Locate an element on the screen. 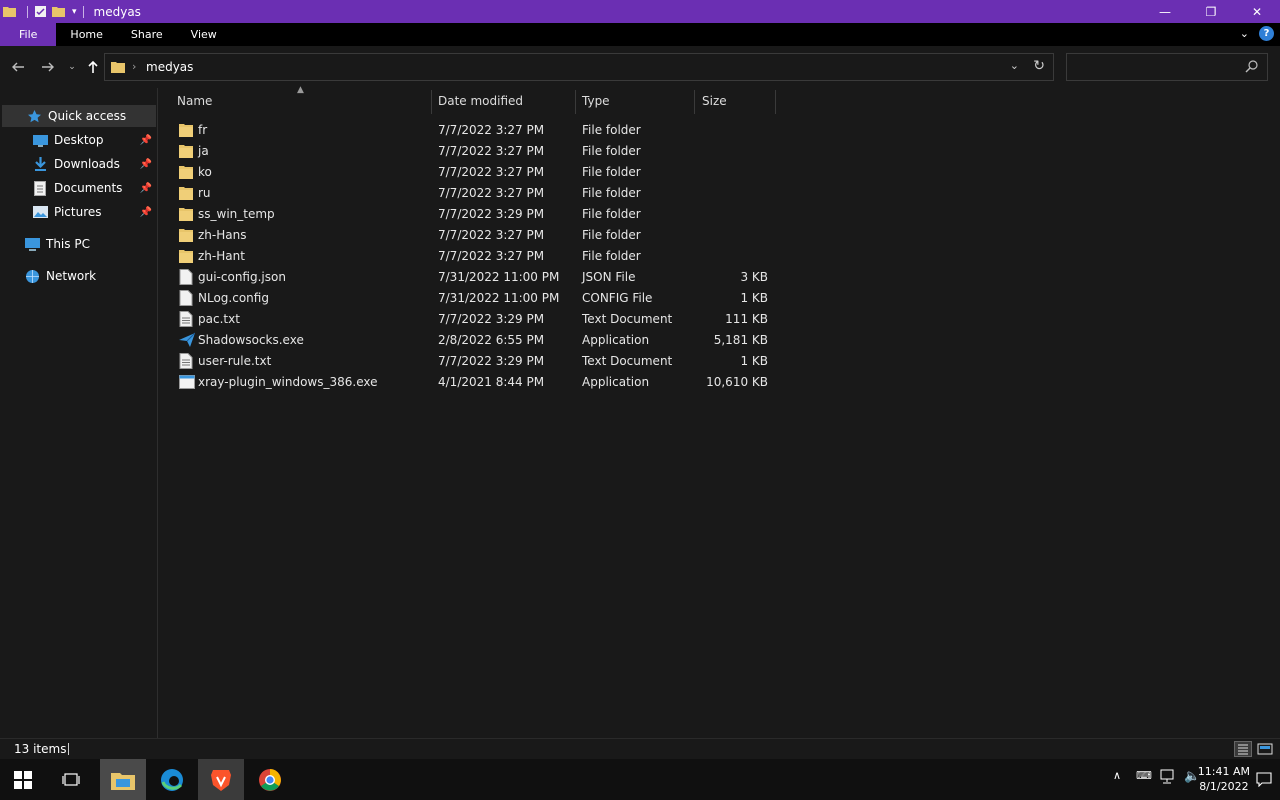 The height and width of the screenshot is (800, 1280). input-method-icon: ⌨ is located at coordinates (1144, 775).